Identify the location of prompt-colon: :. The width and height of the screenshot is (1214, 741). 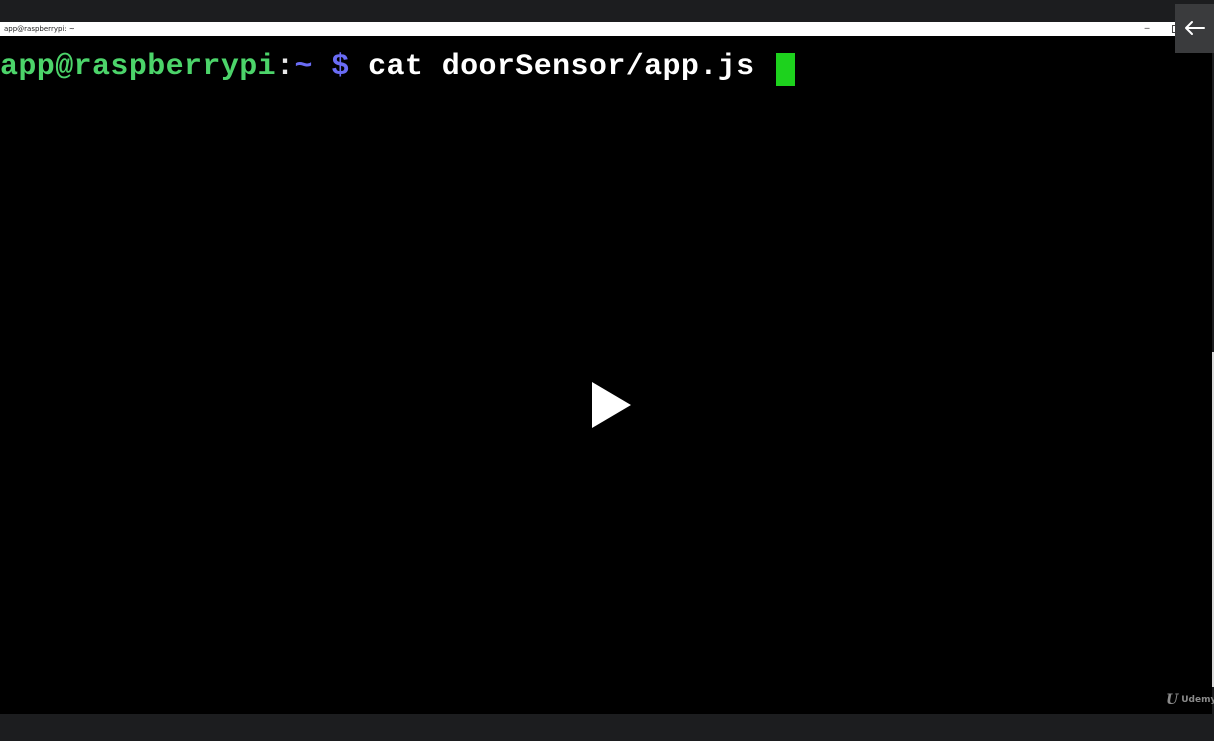
(285, 67).